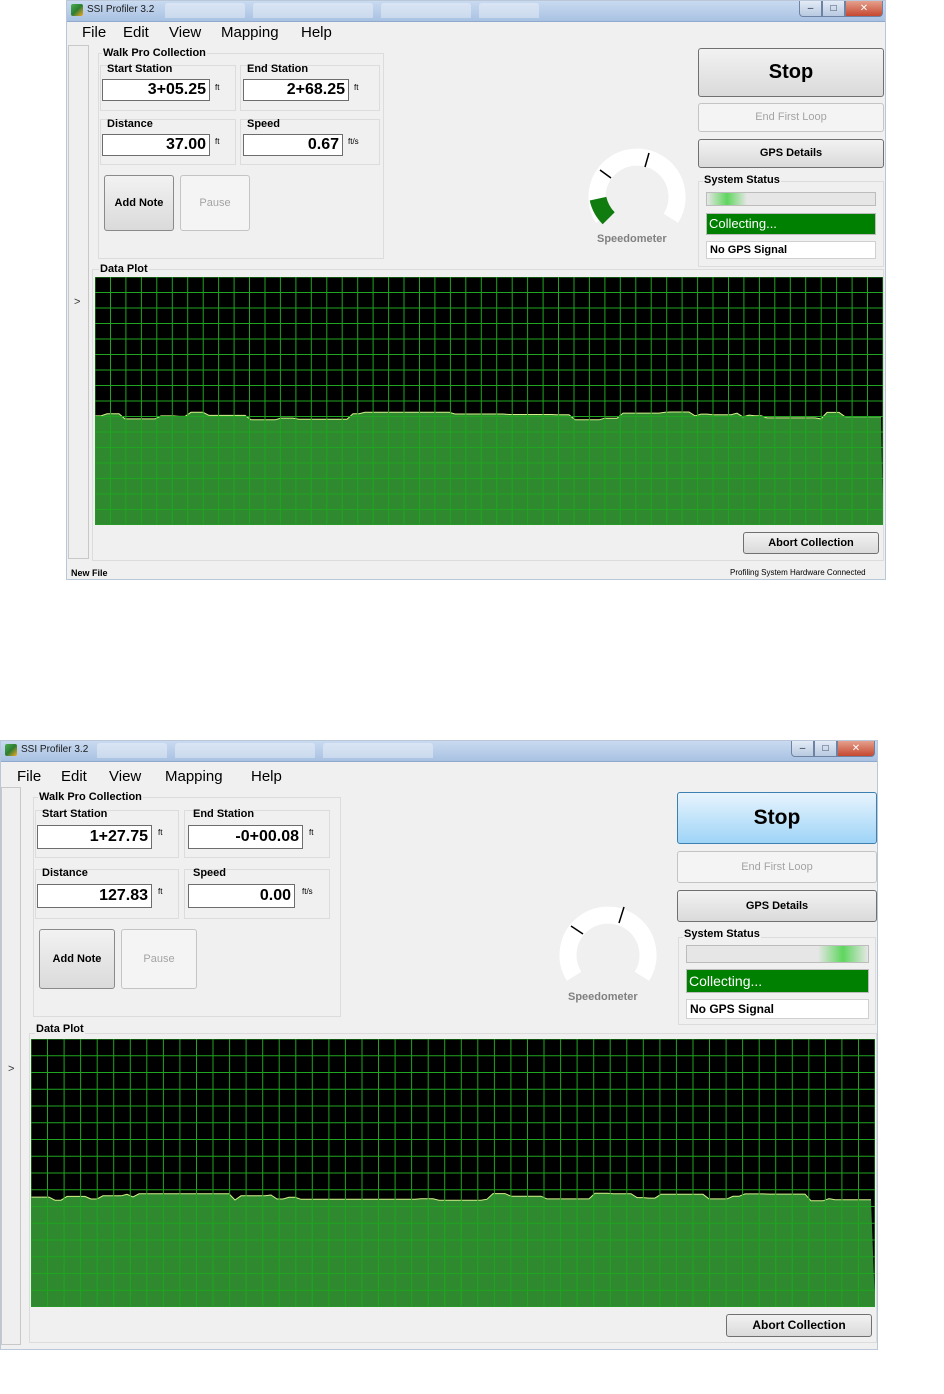 The image size is (944, 1394). Describe the element at coordinates (241, 896) in the screenshot. I see `speed-value: 0.00` at that location.